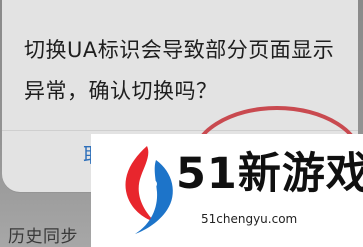 The width and height of the screenshot is (363, 247). What do you see at coordinates (43, 237) in the screenshot?
I see `history-sync-label: 历史同步` at bounding box center [43, 237].